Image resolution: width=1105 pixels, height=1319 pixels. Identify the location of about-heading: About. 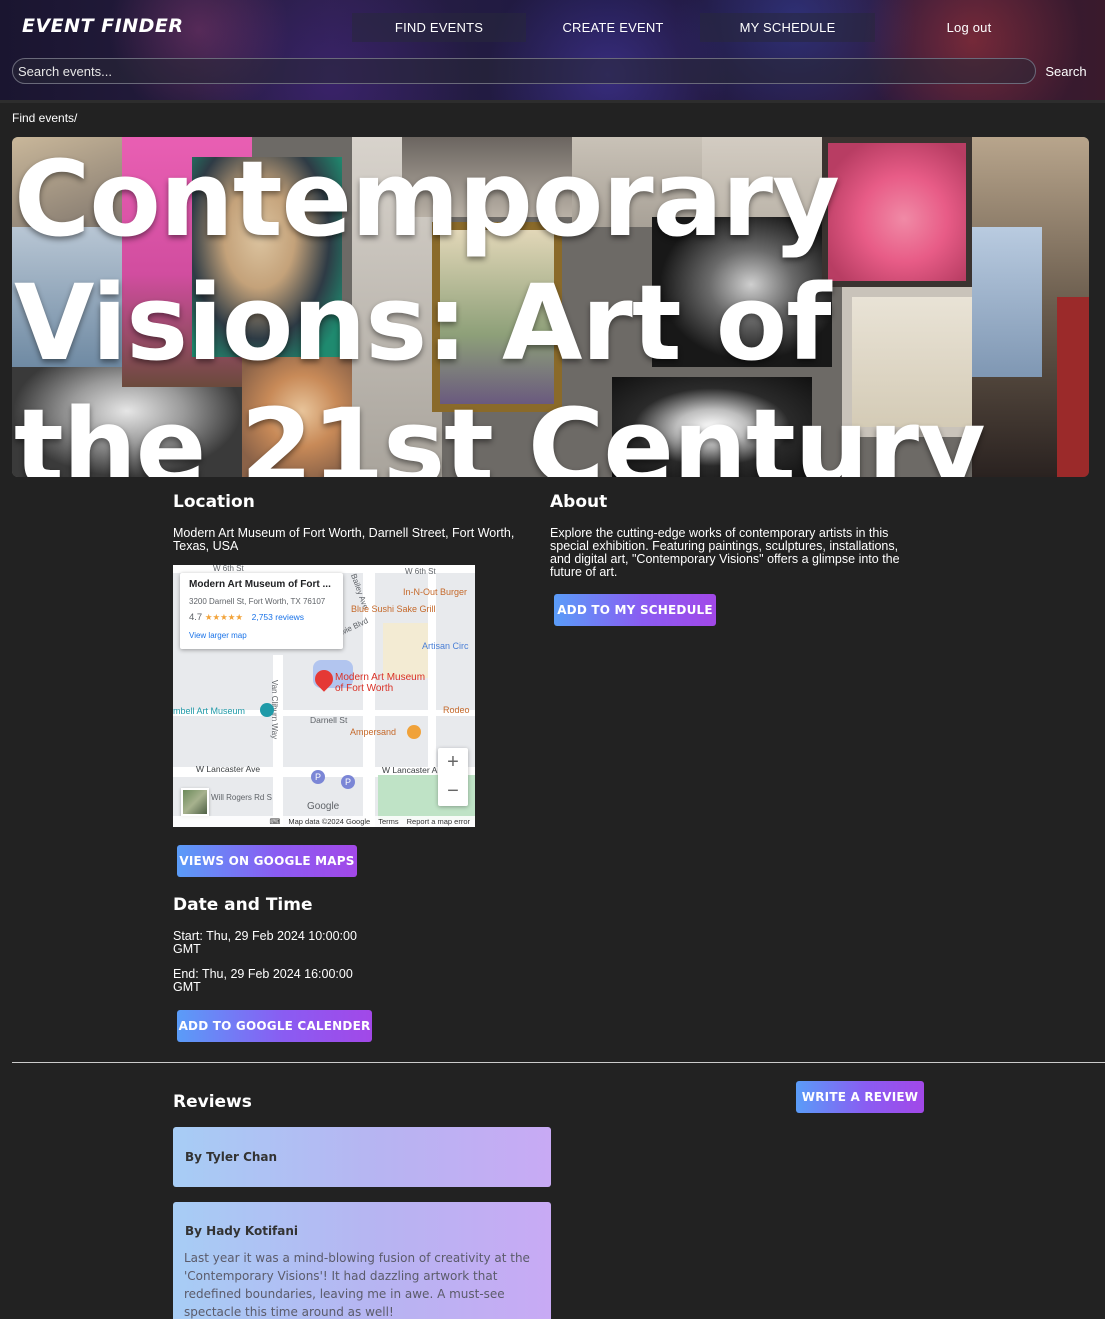
(579, 502).